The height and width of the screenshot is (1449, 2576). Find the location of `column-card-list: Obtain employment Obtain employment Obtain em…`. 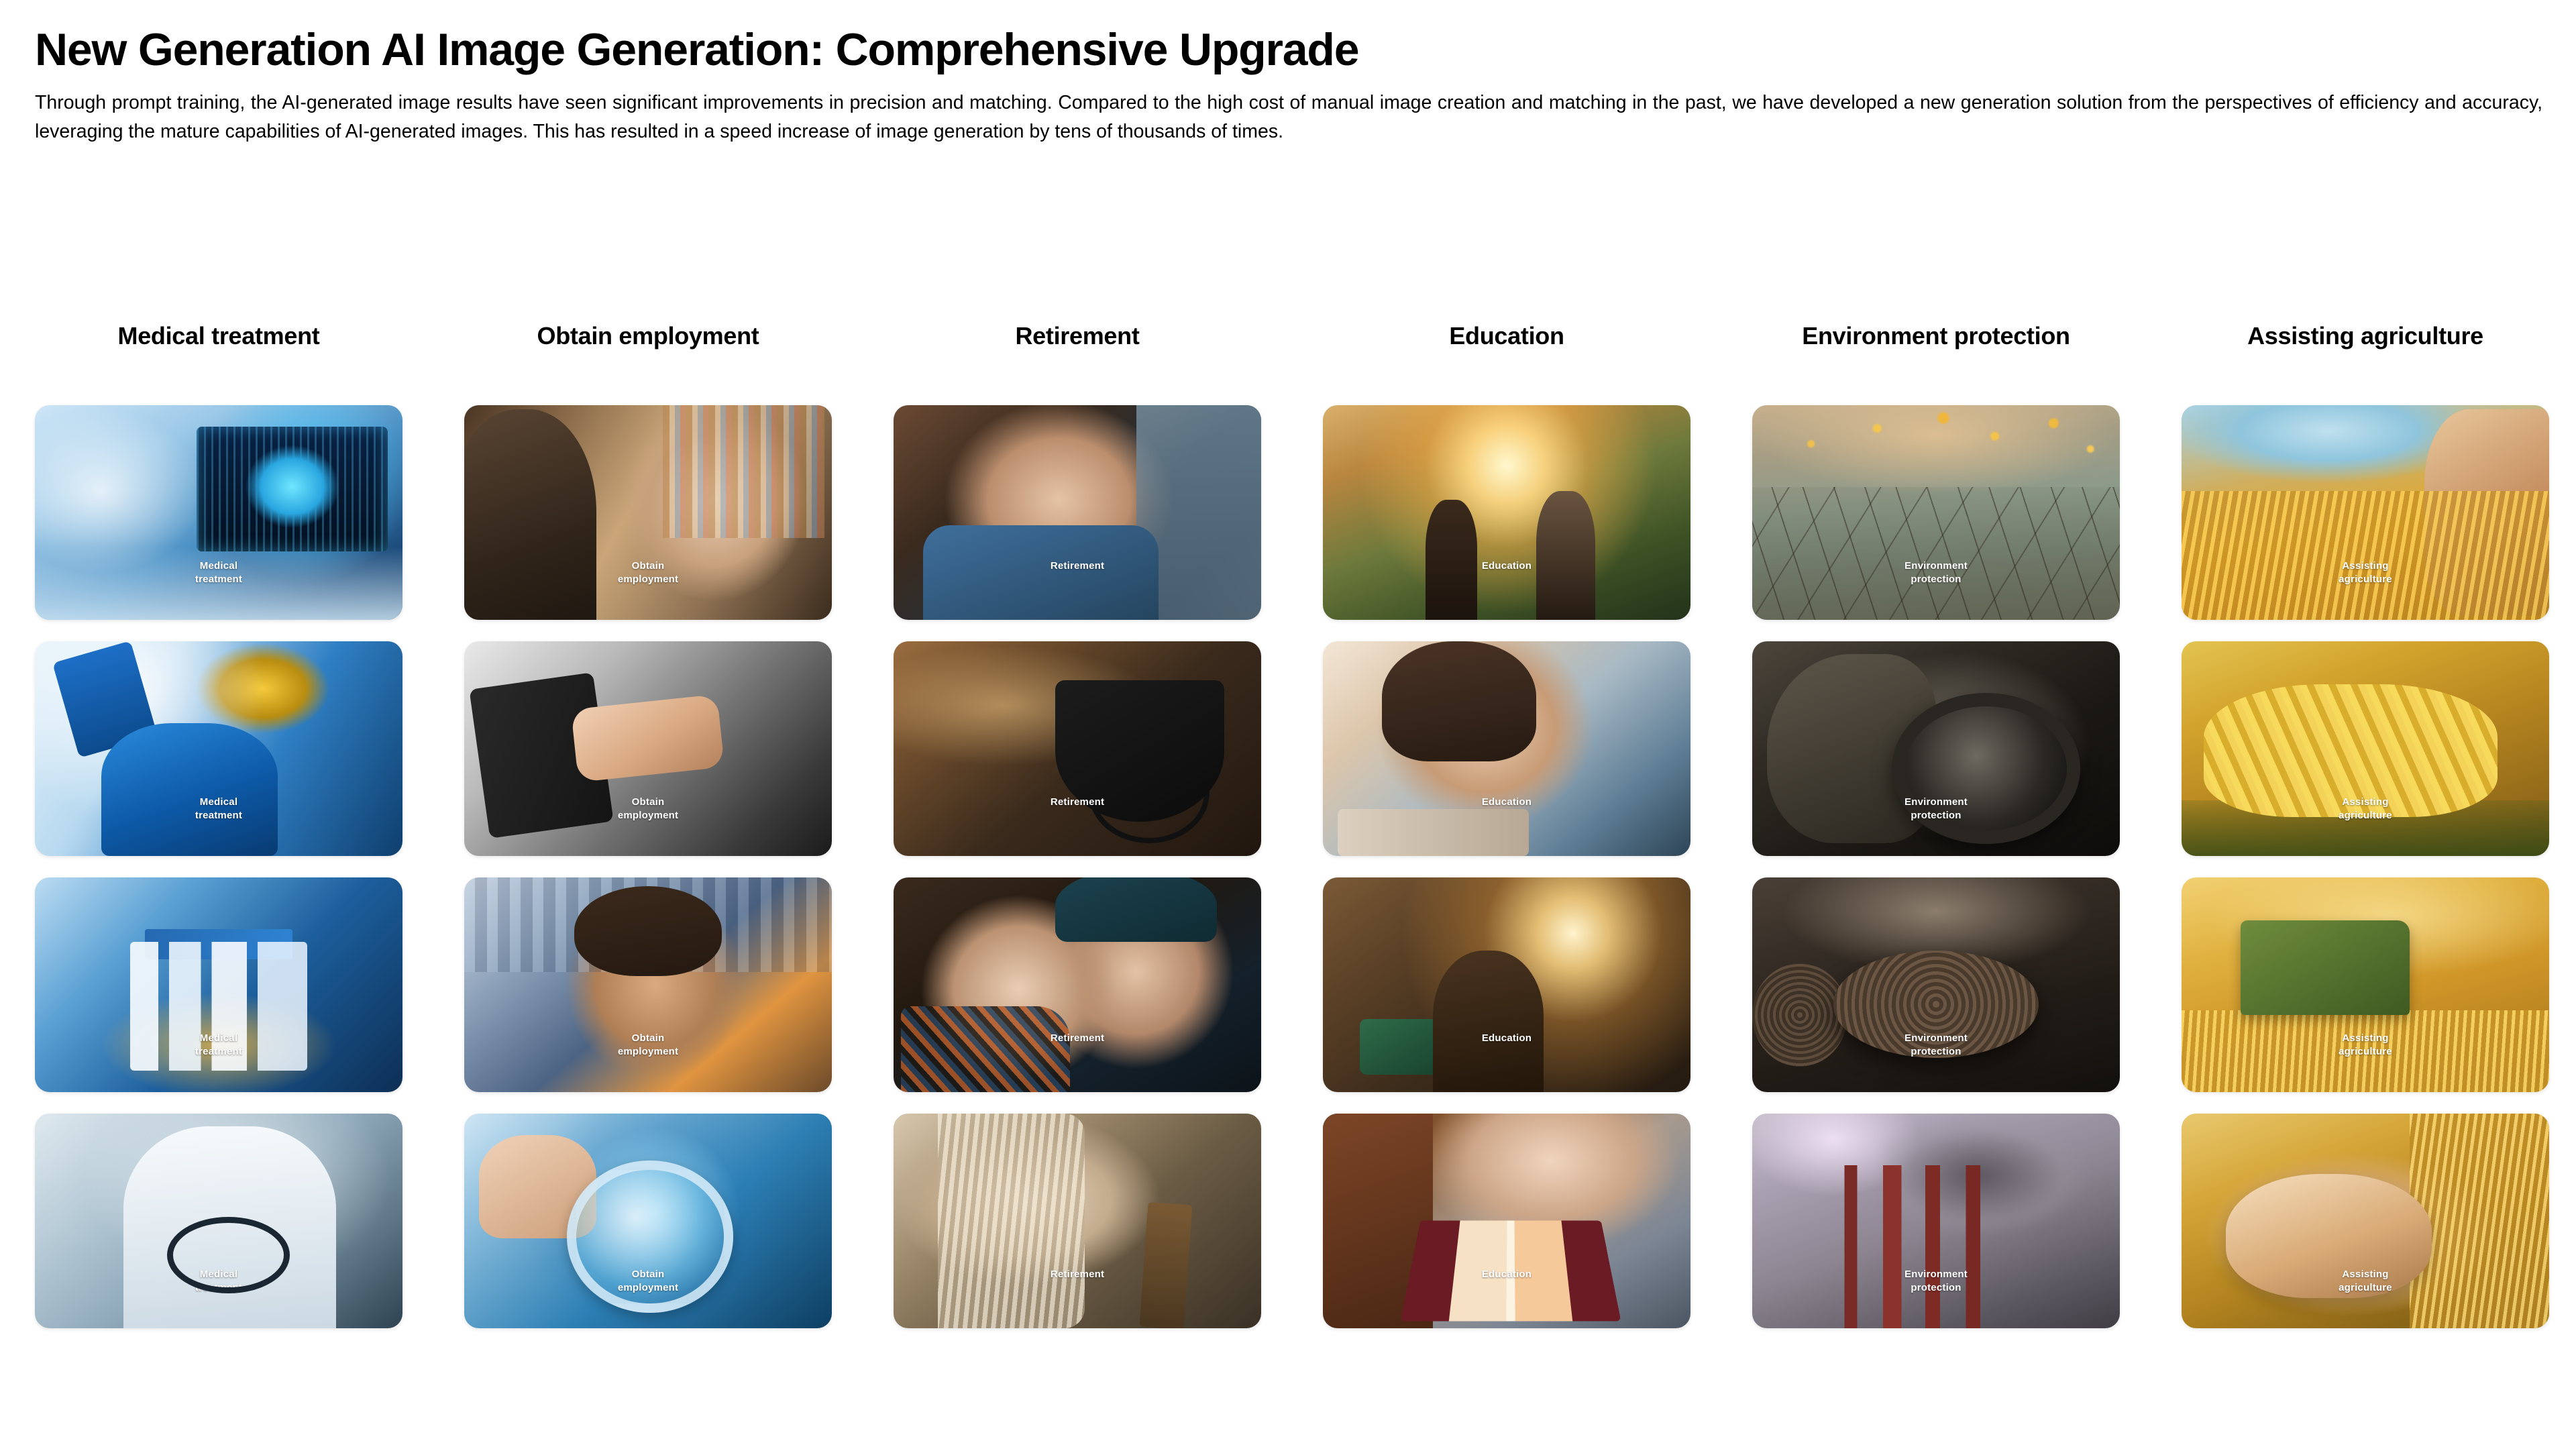

column-card-list: Obtain employment Obtain employment Obtain em… is located at coordinates (648, 866).